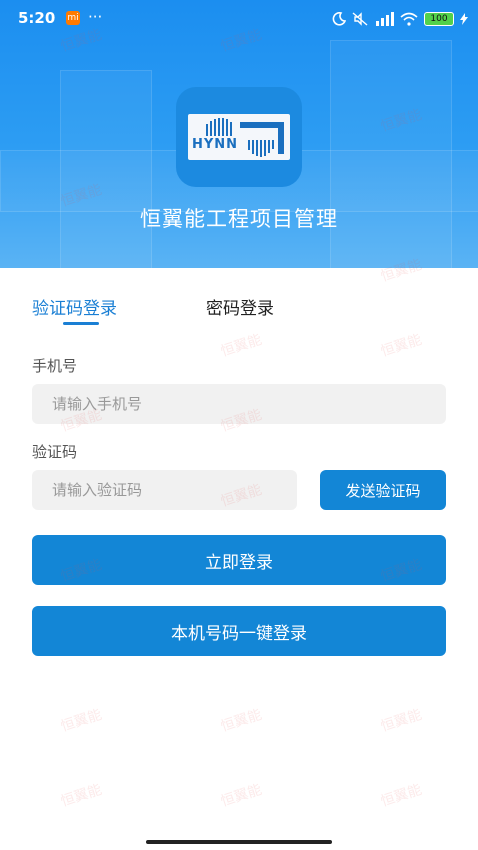 The height and width of the screenshot is (850, 478). What do you see at coordinates (239, 631) in the screenshot?
I see `one-click-login-button: 本机号码一键登录` at bounding box center [239, 631].